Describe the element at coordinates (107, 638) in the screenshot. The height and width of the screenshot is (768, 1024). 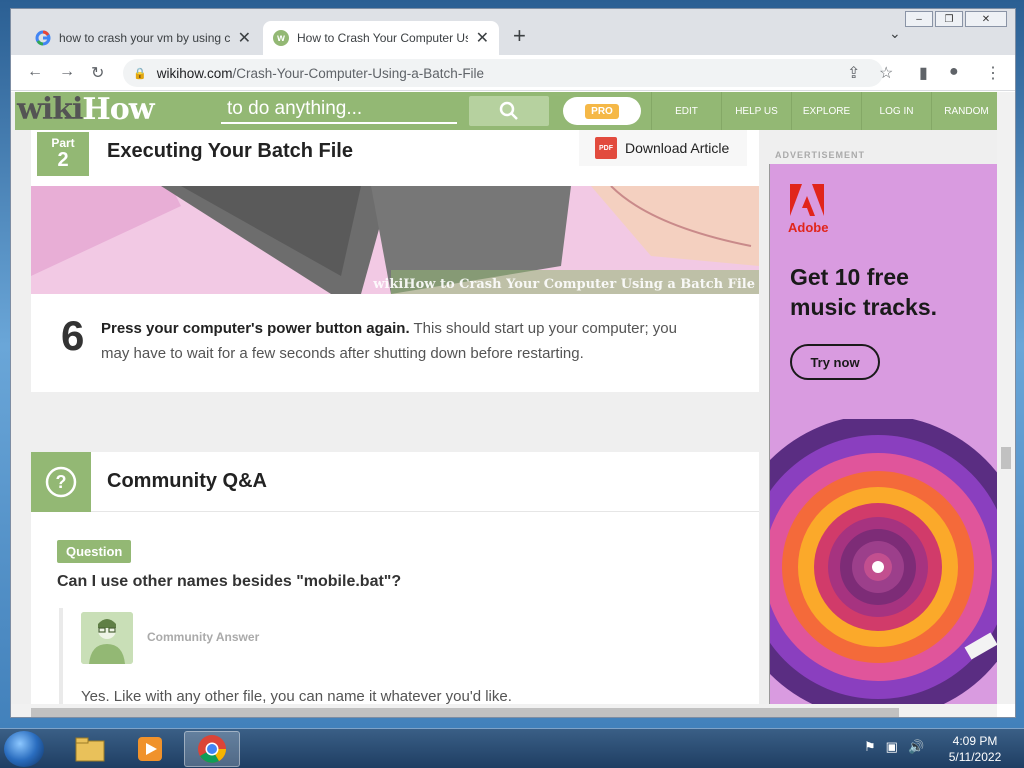
I see `community-avatar` at that location.